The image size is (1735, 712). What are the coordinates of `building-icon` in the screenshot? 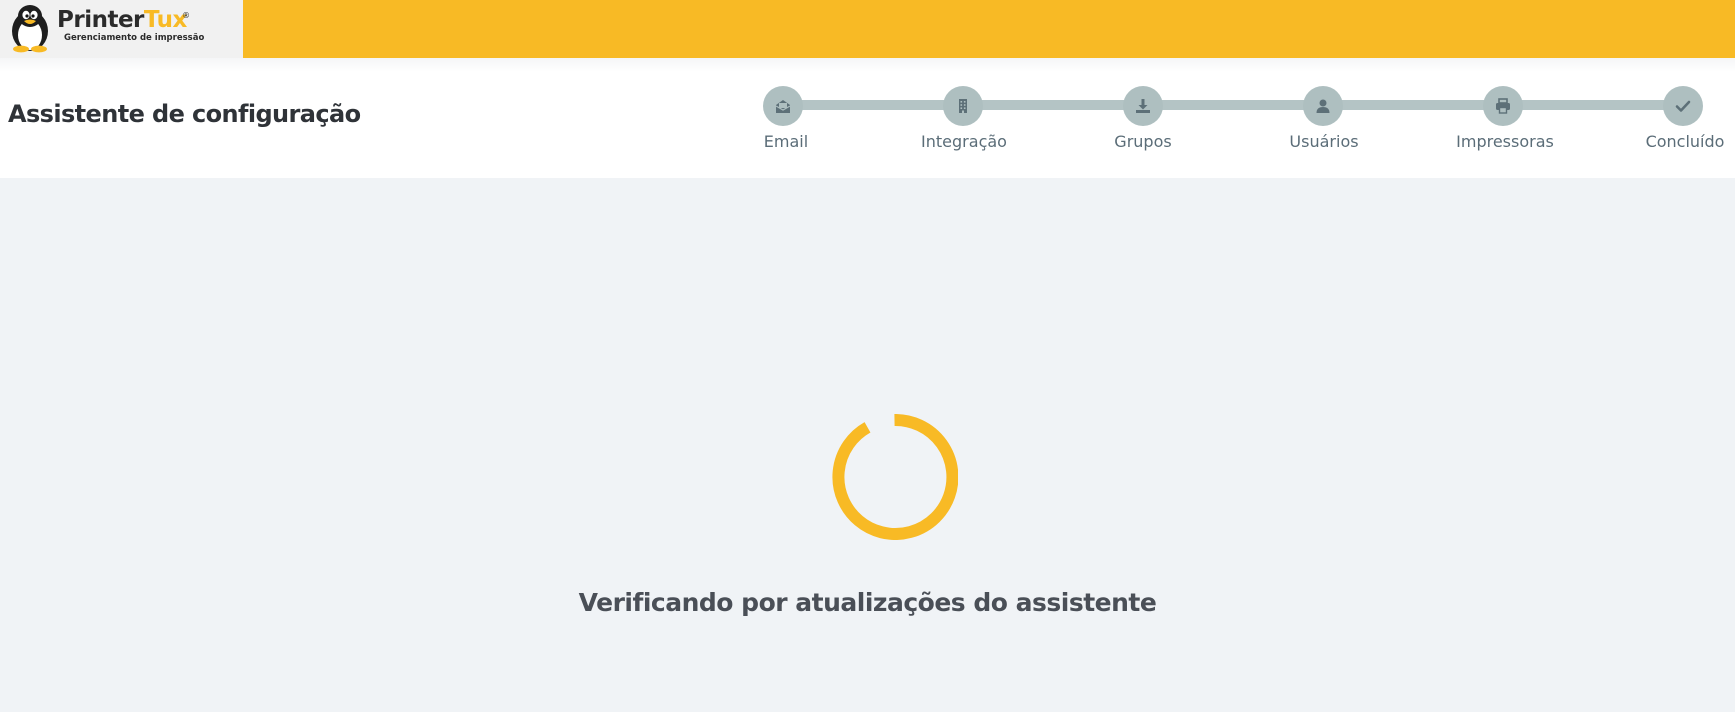 It's located at (963, 106).